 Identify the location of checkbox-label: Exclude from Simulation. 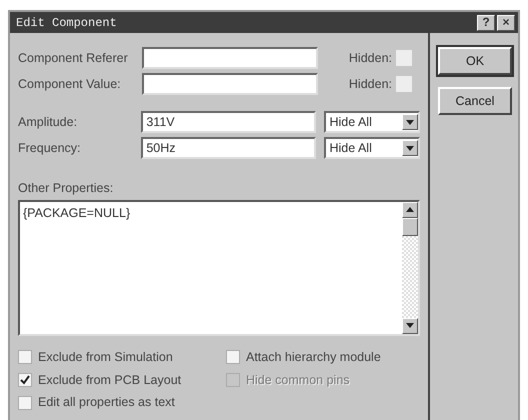
(105, 357).